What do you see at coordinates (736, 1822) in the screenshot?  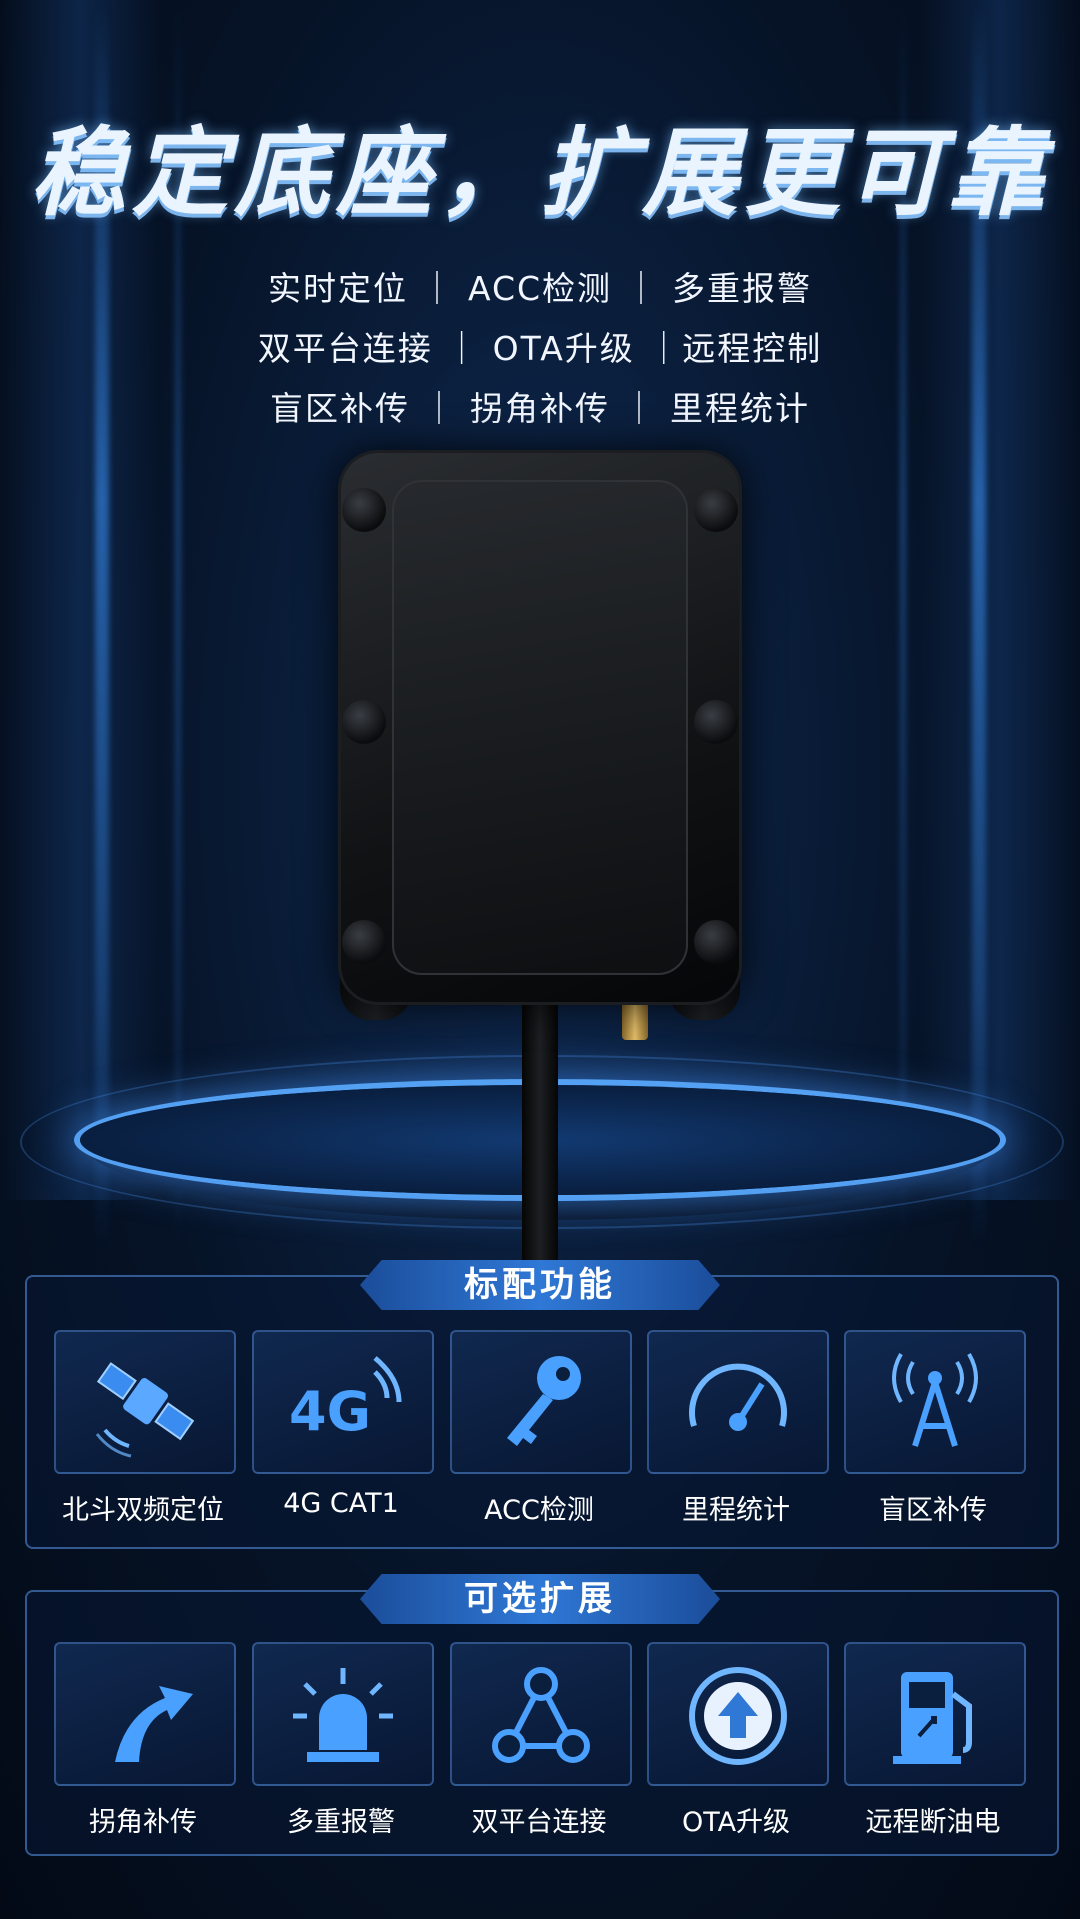 I see `feature-label: OTA升级` at bounding box center [736, 1822].